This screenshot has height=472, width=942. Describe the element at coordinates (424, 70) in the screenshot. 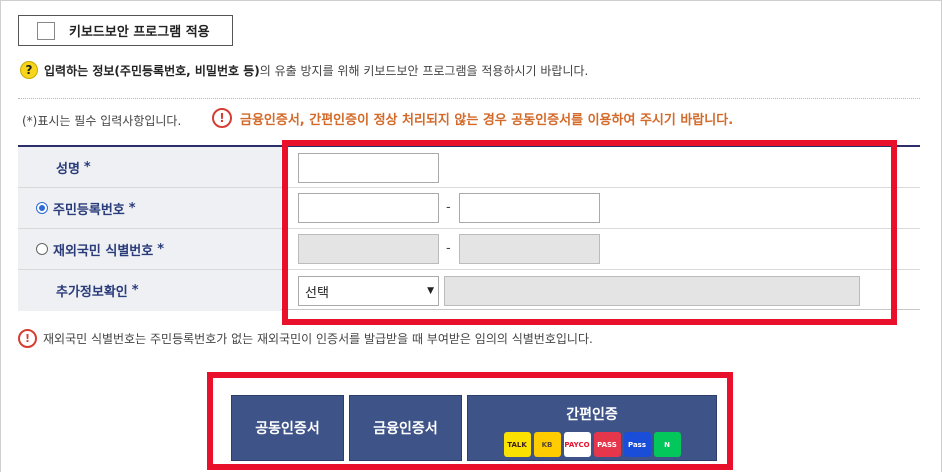

I see `notice-rest-text: 의 유출 방지를 위해 키보드보안 프로그램을 적용하시기 바랍니다.` at that location.